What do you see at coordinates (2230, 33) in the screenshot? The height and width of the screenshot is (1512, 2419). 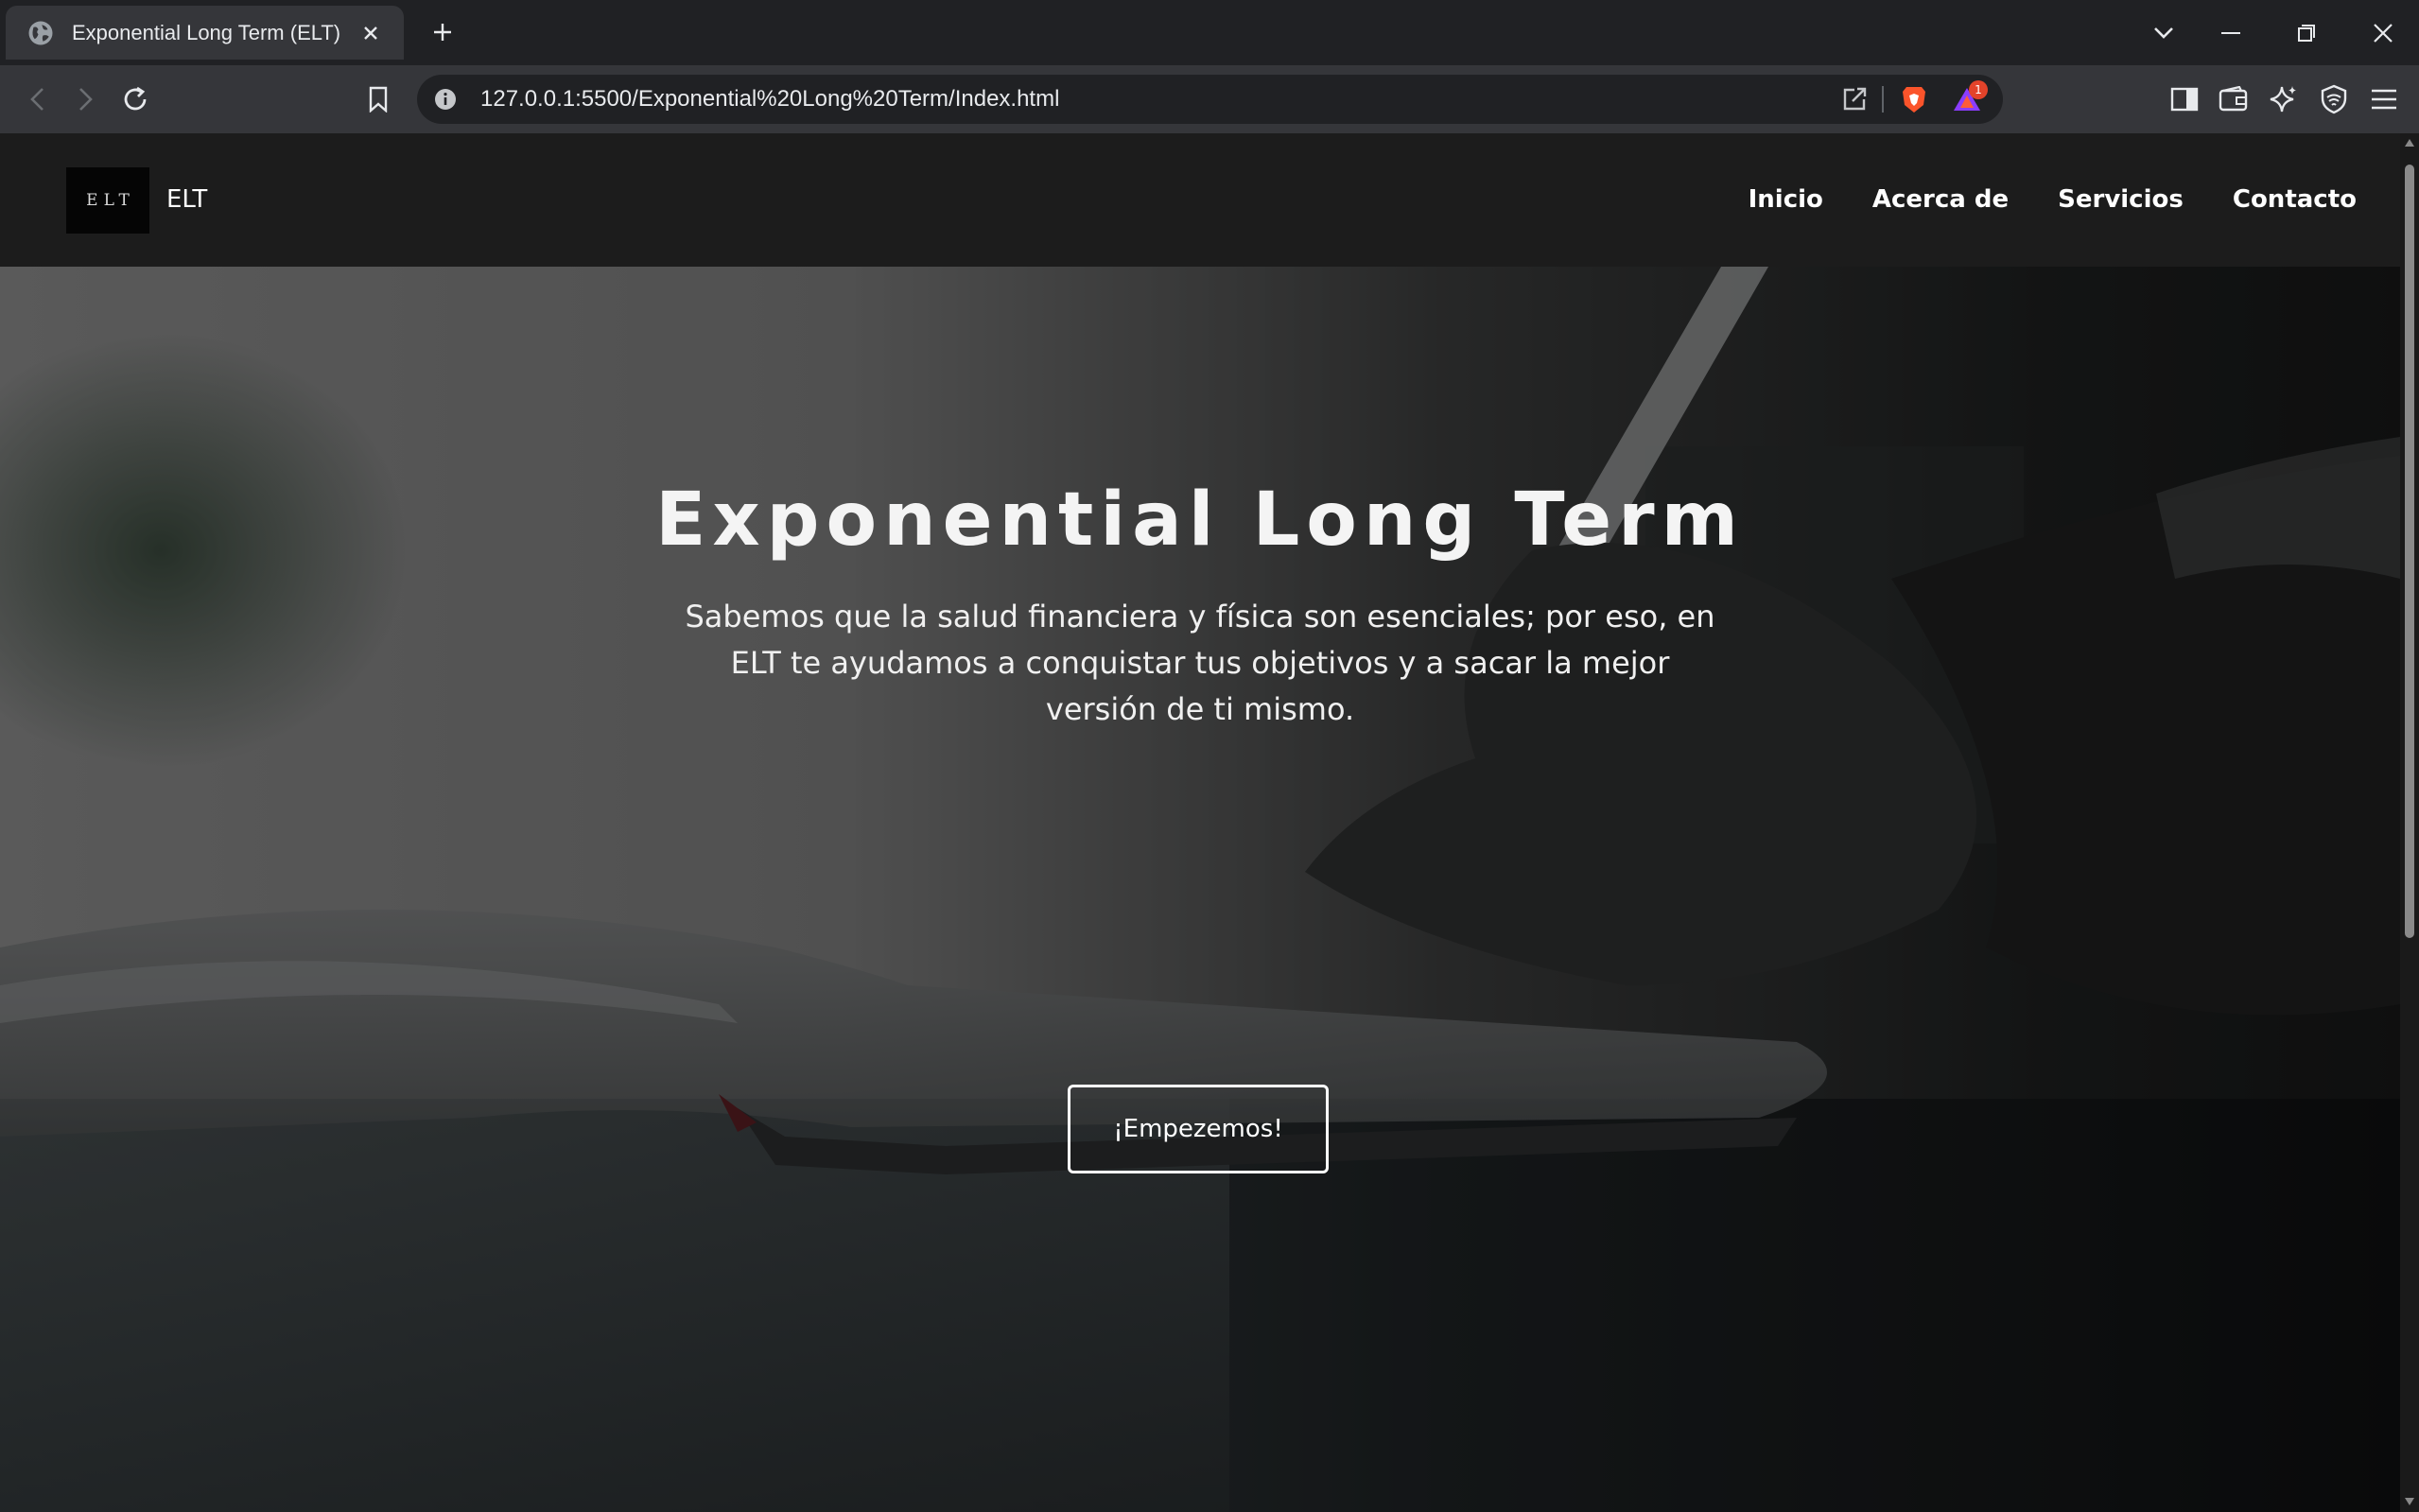 I see `minimize-icon` at bounding box center [2230, 33].